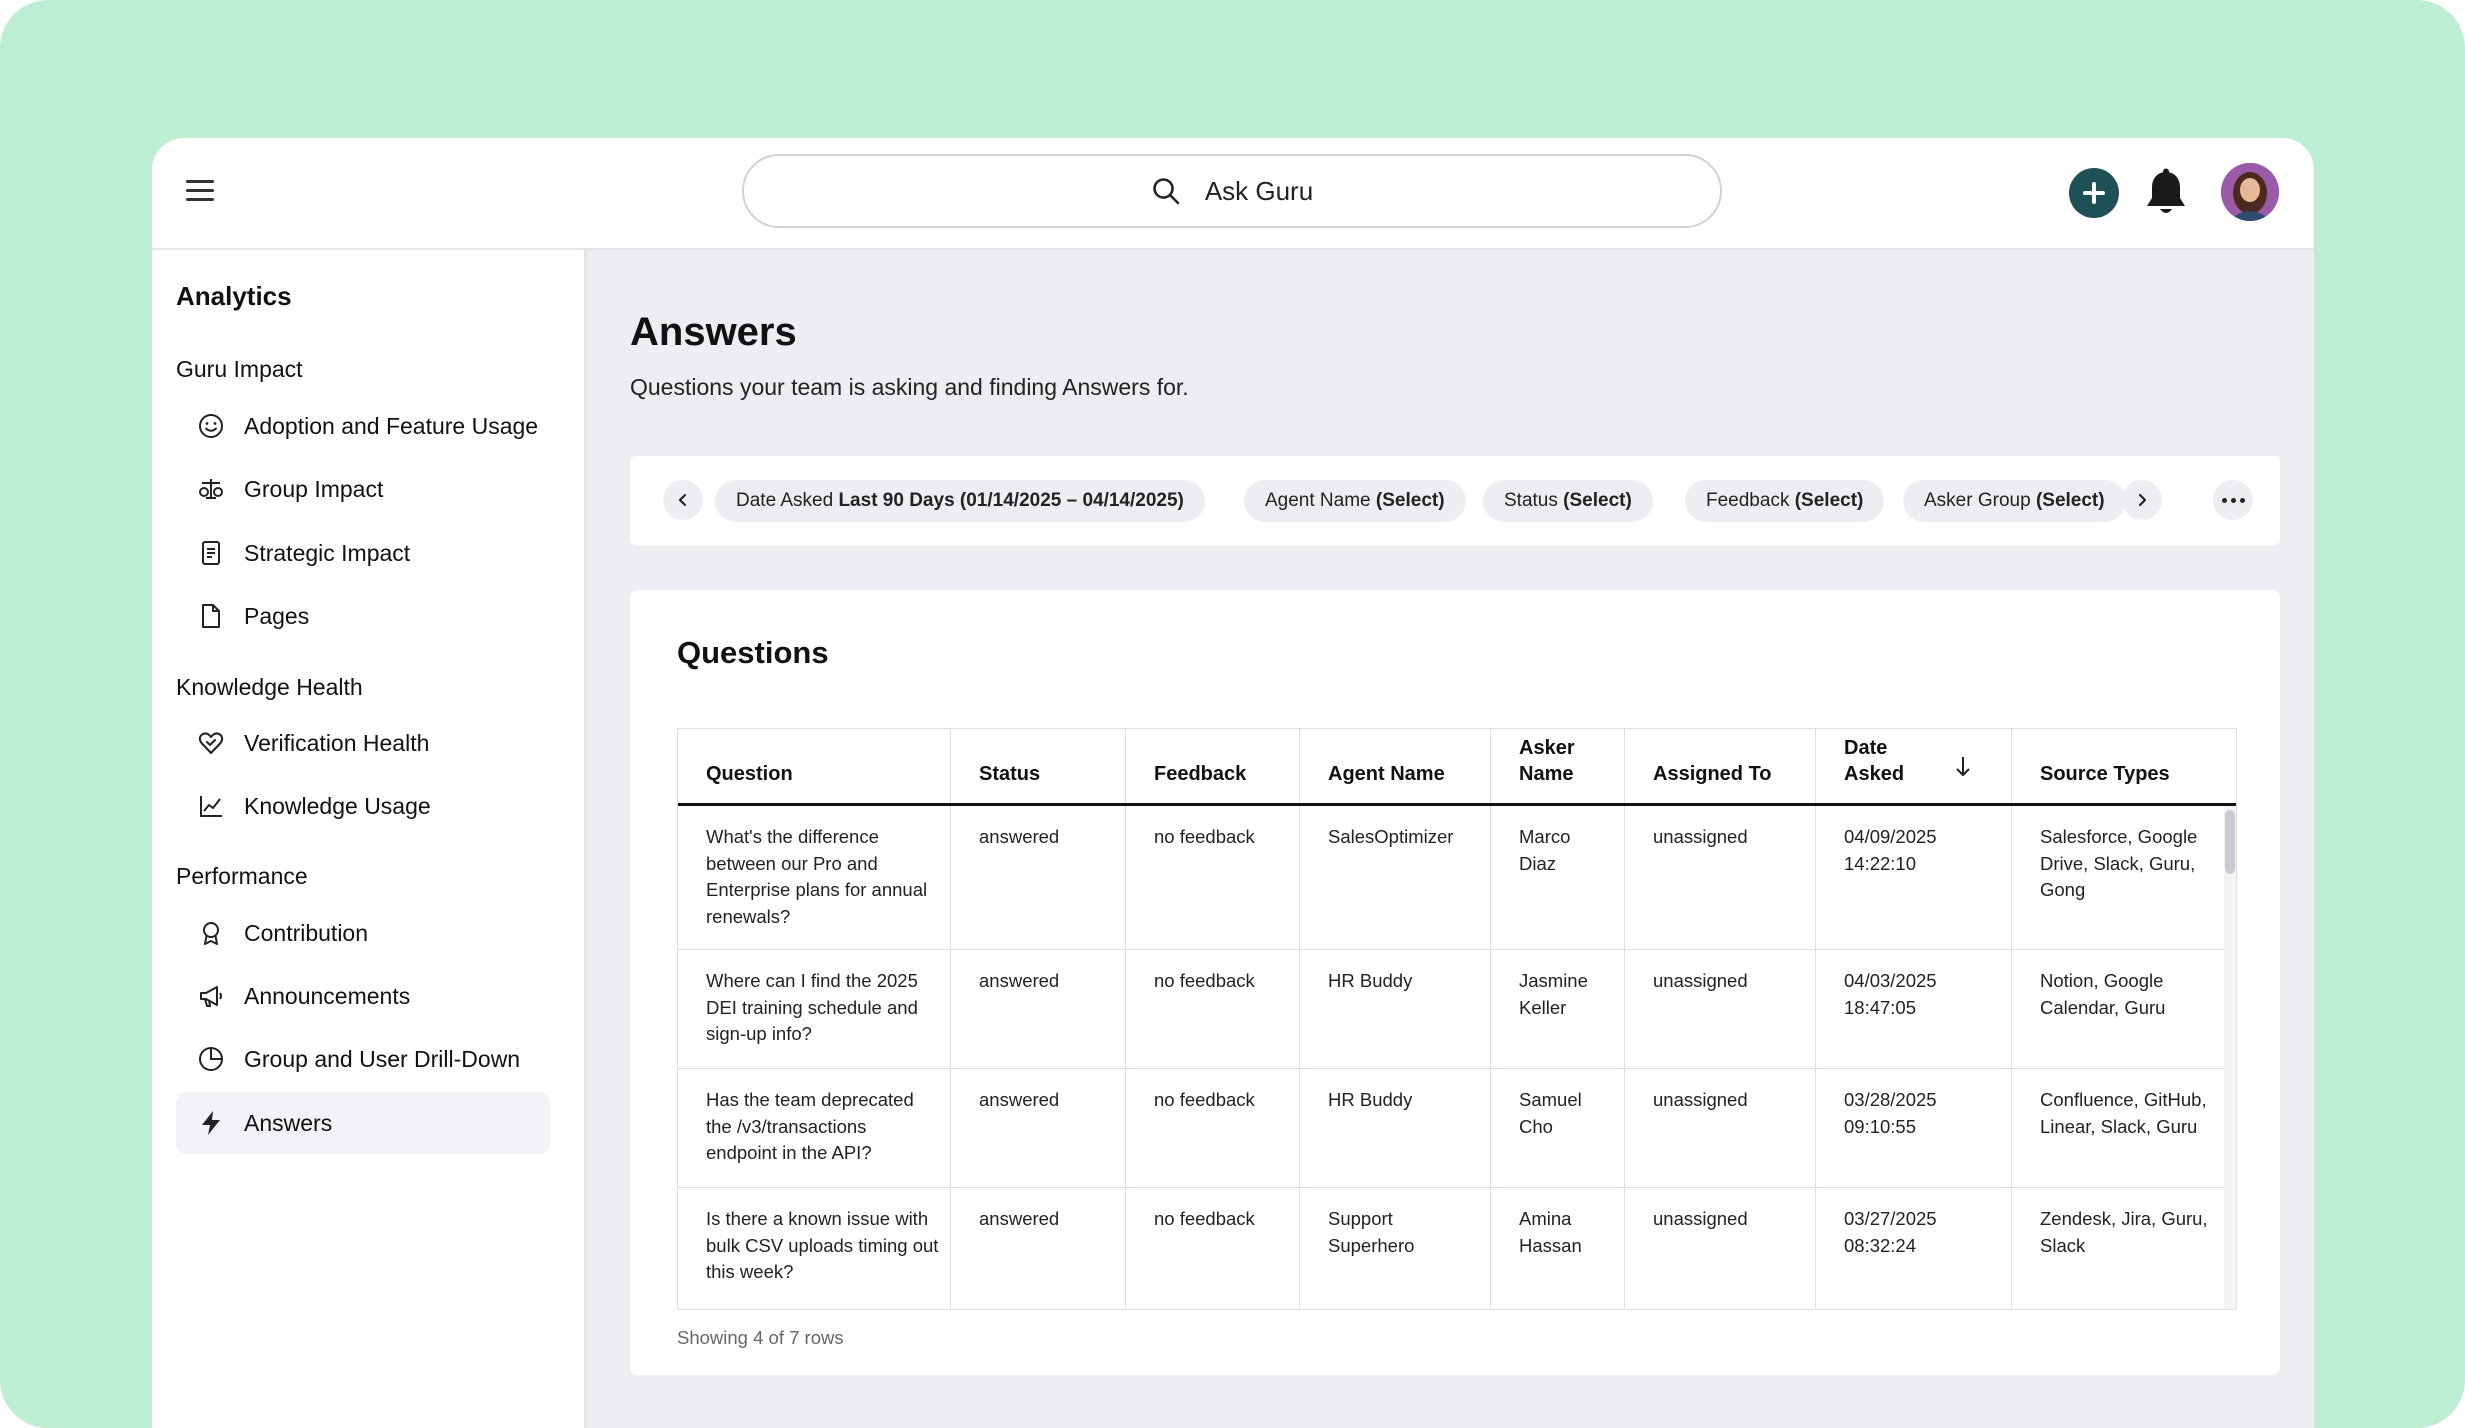 The image size is (2465, 1428). Describe the element at coordinates (211, 489) in the screenshot. I see `scale-icon` at that location.